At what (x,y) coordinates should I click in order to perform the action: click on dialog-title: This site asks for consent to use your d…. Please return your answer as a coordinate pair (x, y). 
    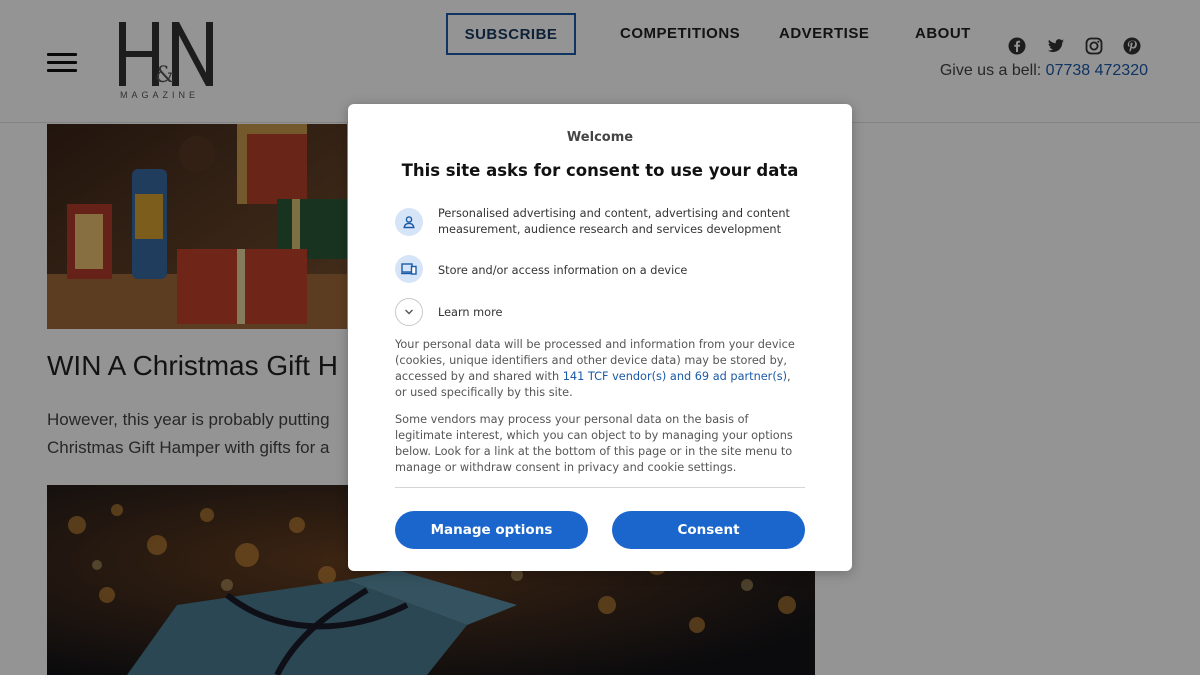
    Looking at the image, I should click on (600, 170).